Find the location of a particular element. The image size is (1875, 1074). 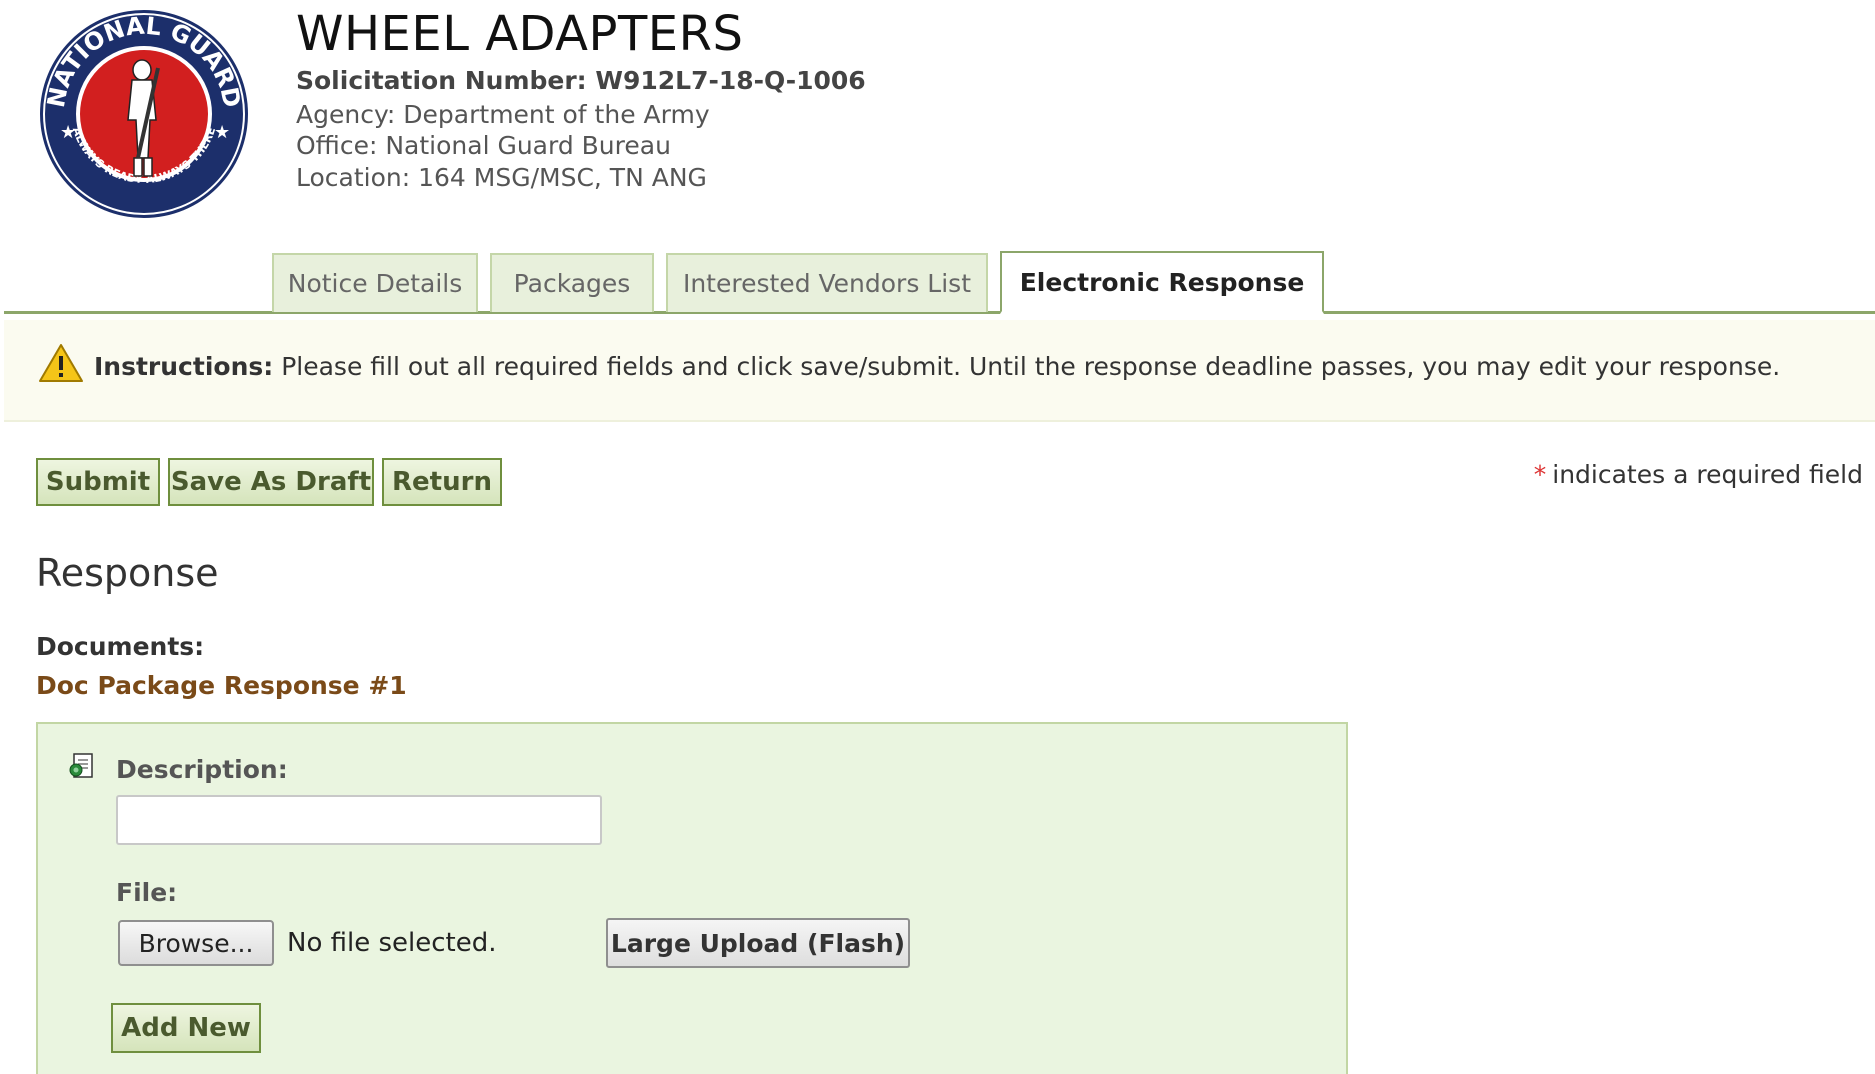

notice-title: WHEEL ADAPTERS is located at coordinates (520, 34).